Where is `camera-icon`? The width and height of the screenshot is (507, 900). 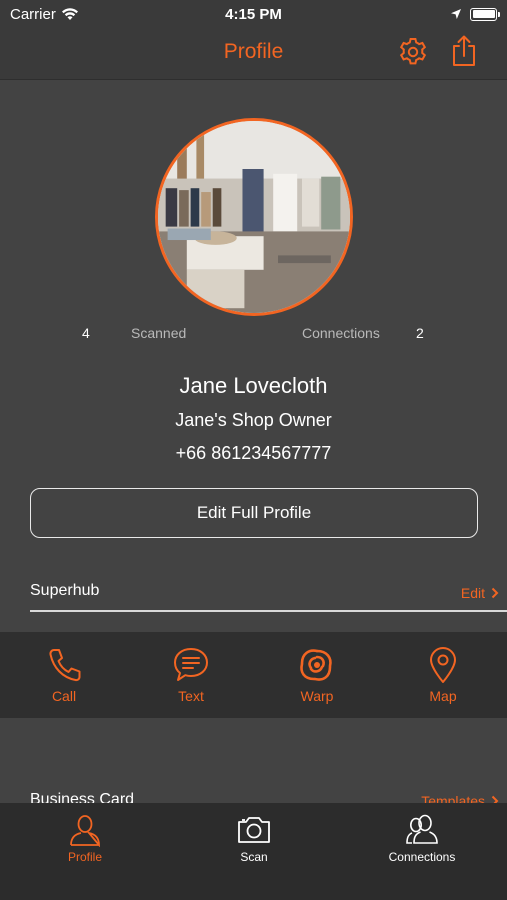
camera-icon is located at coordinates (254, 830).